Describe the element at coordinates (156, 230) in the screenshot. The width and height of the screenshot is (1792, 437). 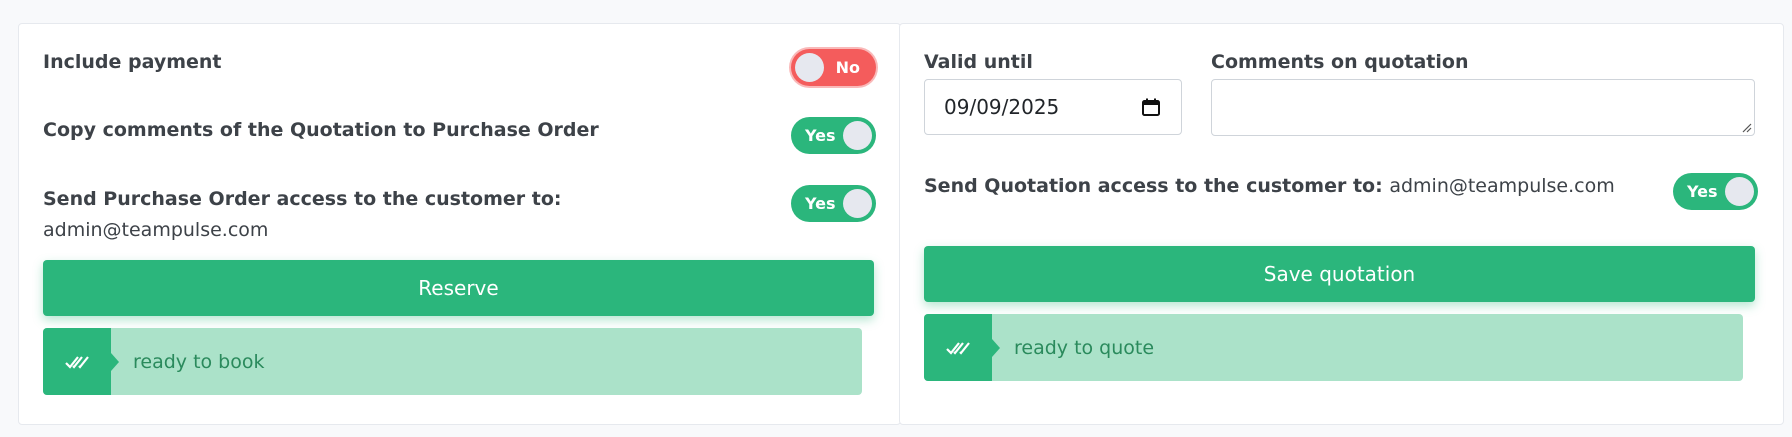
I see `send-po-email: admin@teampulse.com` at that location.